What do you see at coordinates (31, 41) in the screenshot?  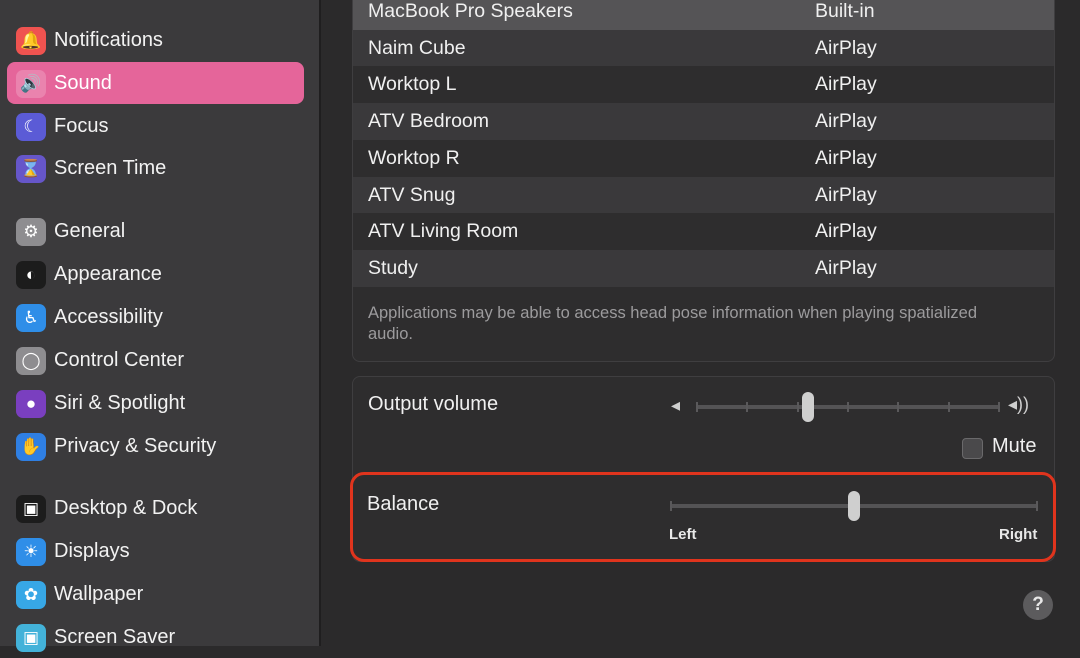 I see `bell-icon: 🔔` at bounding box center [31, 41].